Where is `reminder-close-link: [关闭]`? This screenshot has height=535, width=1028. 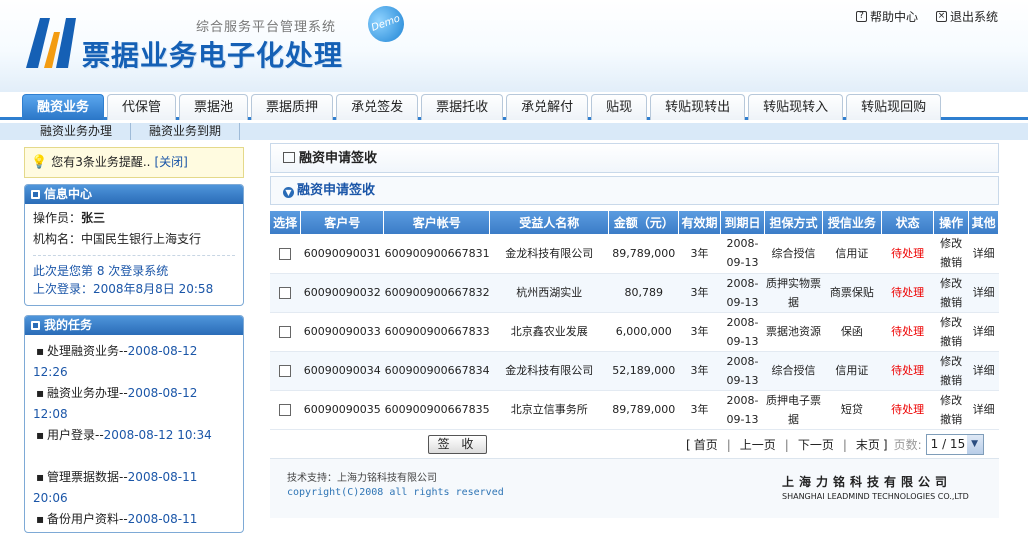 reminder-close-link: [关闭] is located at coordinates (170, 162).